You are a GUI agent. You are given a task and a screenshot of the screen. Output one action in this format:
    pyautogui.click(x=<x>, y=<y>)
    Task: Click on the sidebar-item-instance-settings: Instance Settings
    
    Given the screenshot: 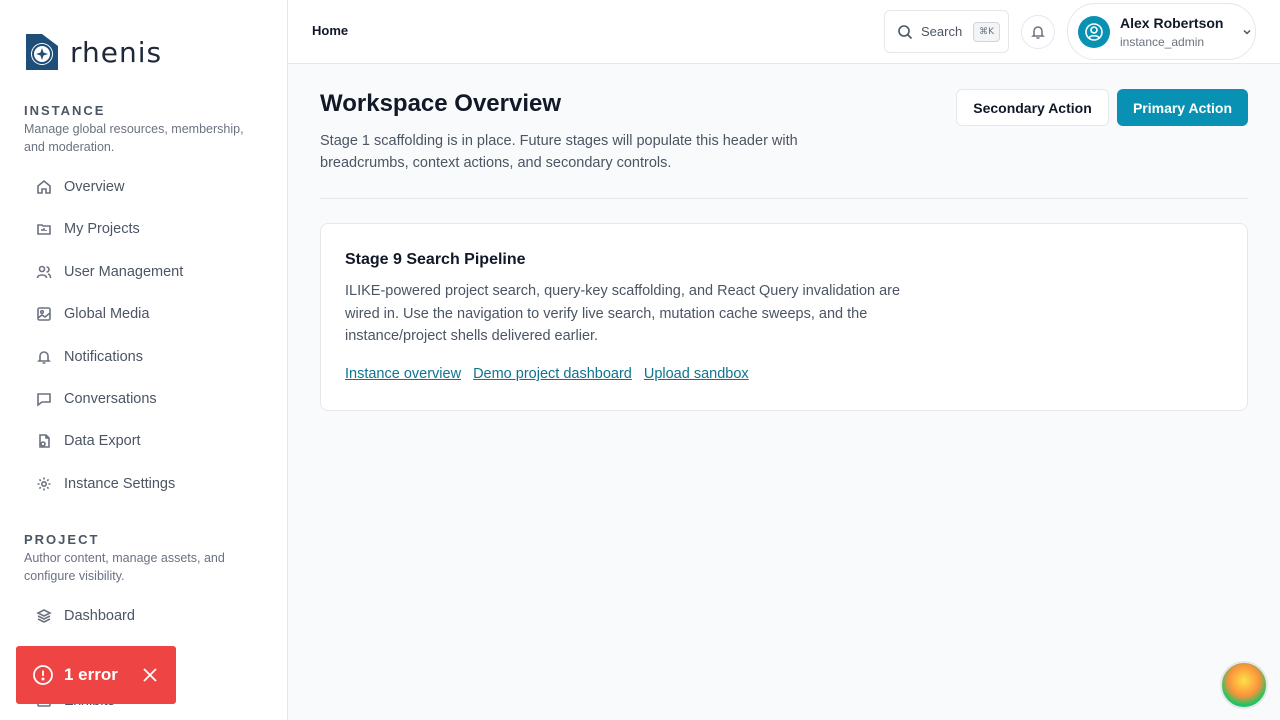 What is the action you would take?
    pyautogui.click(x=144, y=484)
    